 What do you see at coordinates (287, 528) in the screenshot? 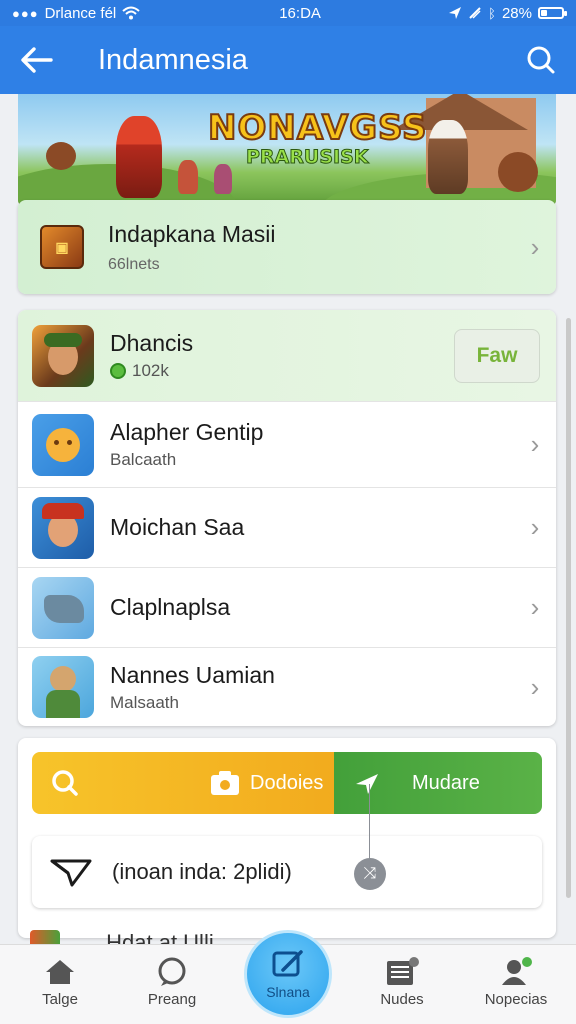
I see `list-item: Moichan Saa ›` at bounding box center [287, 528].